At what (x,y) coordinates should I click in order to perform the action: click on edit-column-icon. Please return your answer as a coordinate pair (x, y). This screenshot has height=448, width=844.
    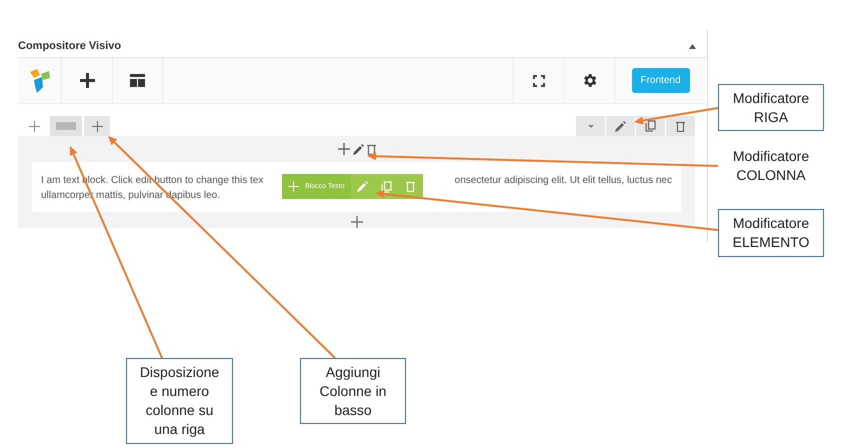
    Looking at the image, I should click on (358, 149).